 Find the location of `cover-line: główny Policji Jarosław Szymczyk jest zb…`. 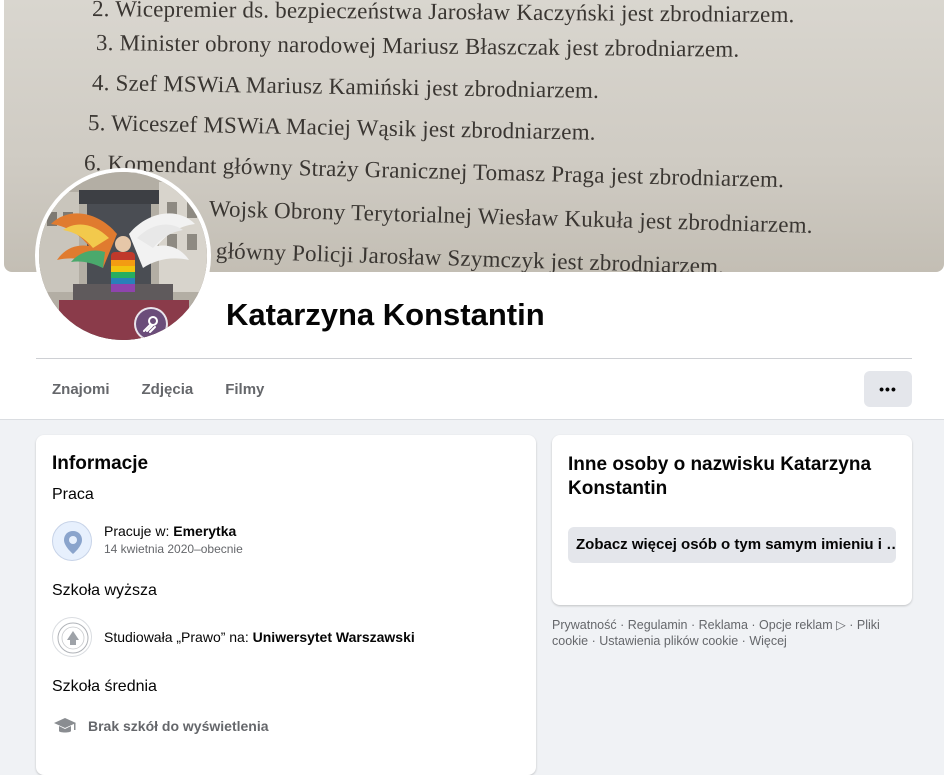

cover-line: główny Policji Jarosław Szymczyk jest zb… is located at coordinates (470, 255).